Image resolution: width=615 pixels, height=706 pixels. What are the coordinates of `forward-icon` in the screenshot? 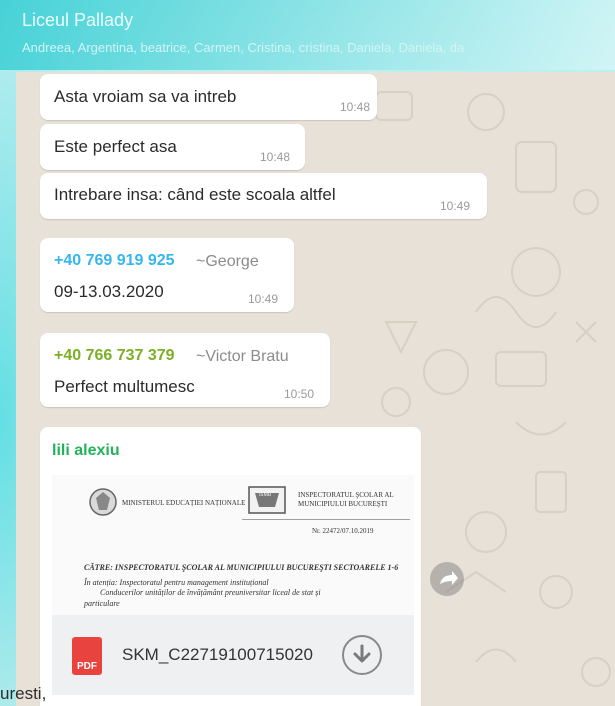 It's located at (449, 578).